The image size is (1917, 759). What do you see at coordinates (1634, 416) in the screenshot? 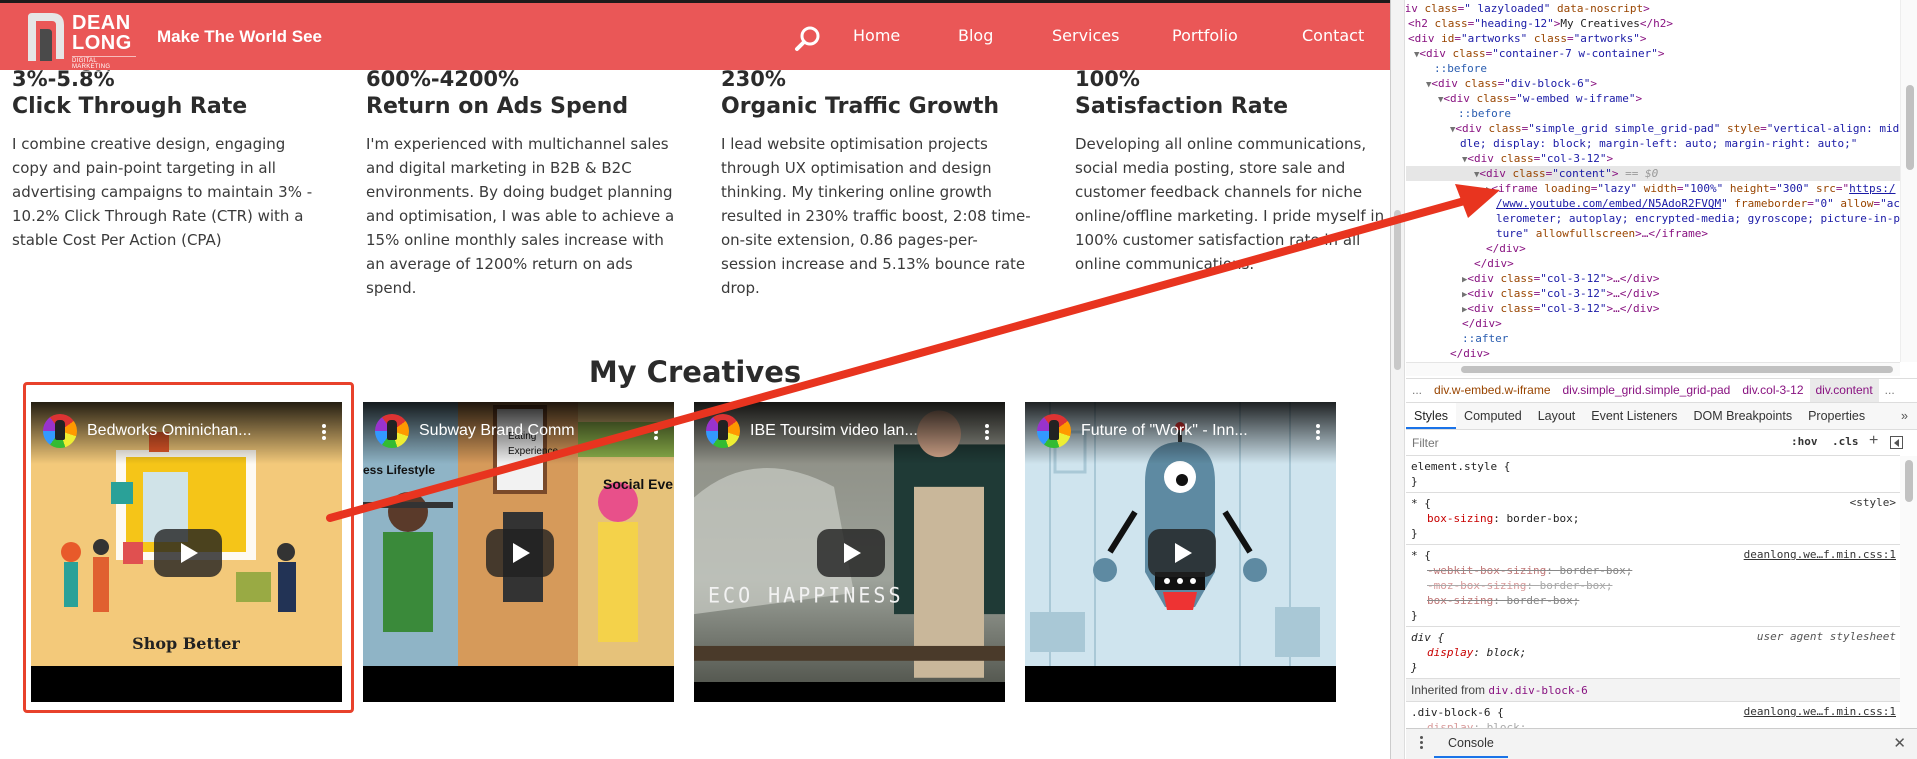
I see `tab-event-listeners: Event Listeners` at bounding box center [1634, 416].